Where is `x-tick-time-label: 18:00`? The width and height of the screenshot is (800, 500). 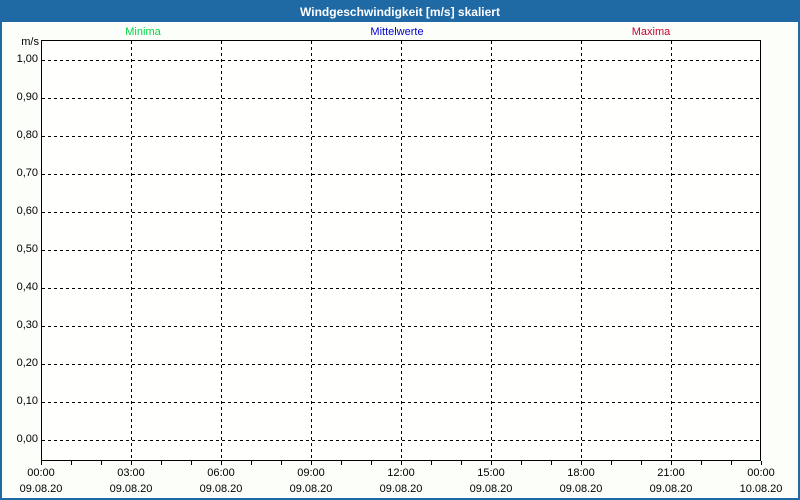 x-tick-time-label: 18:00 is located at coordinates (581, 473).